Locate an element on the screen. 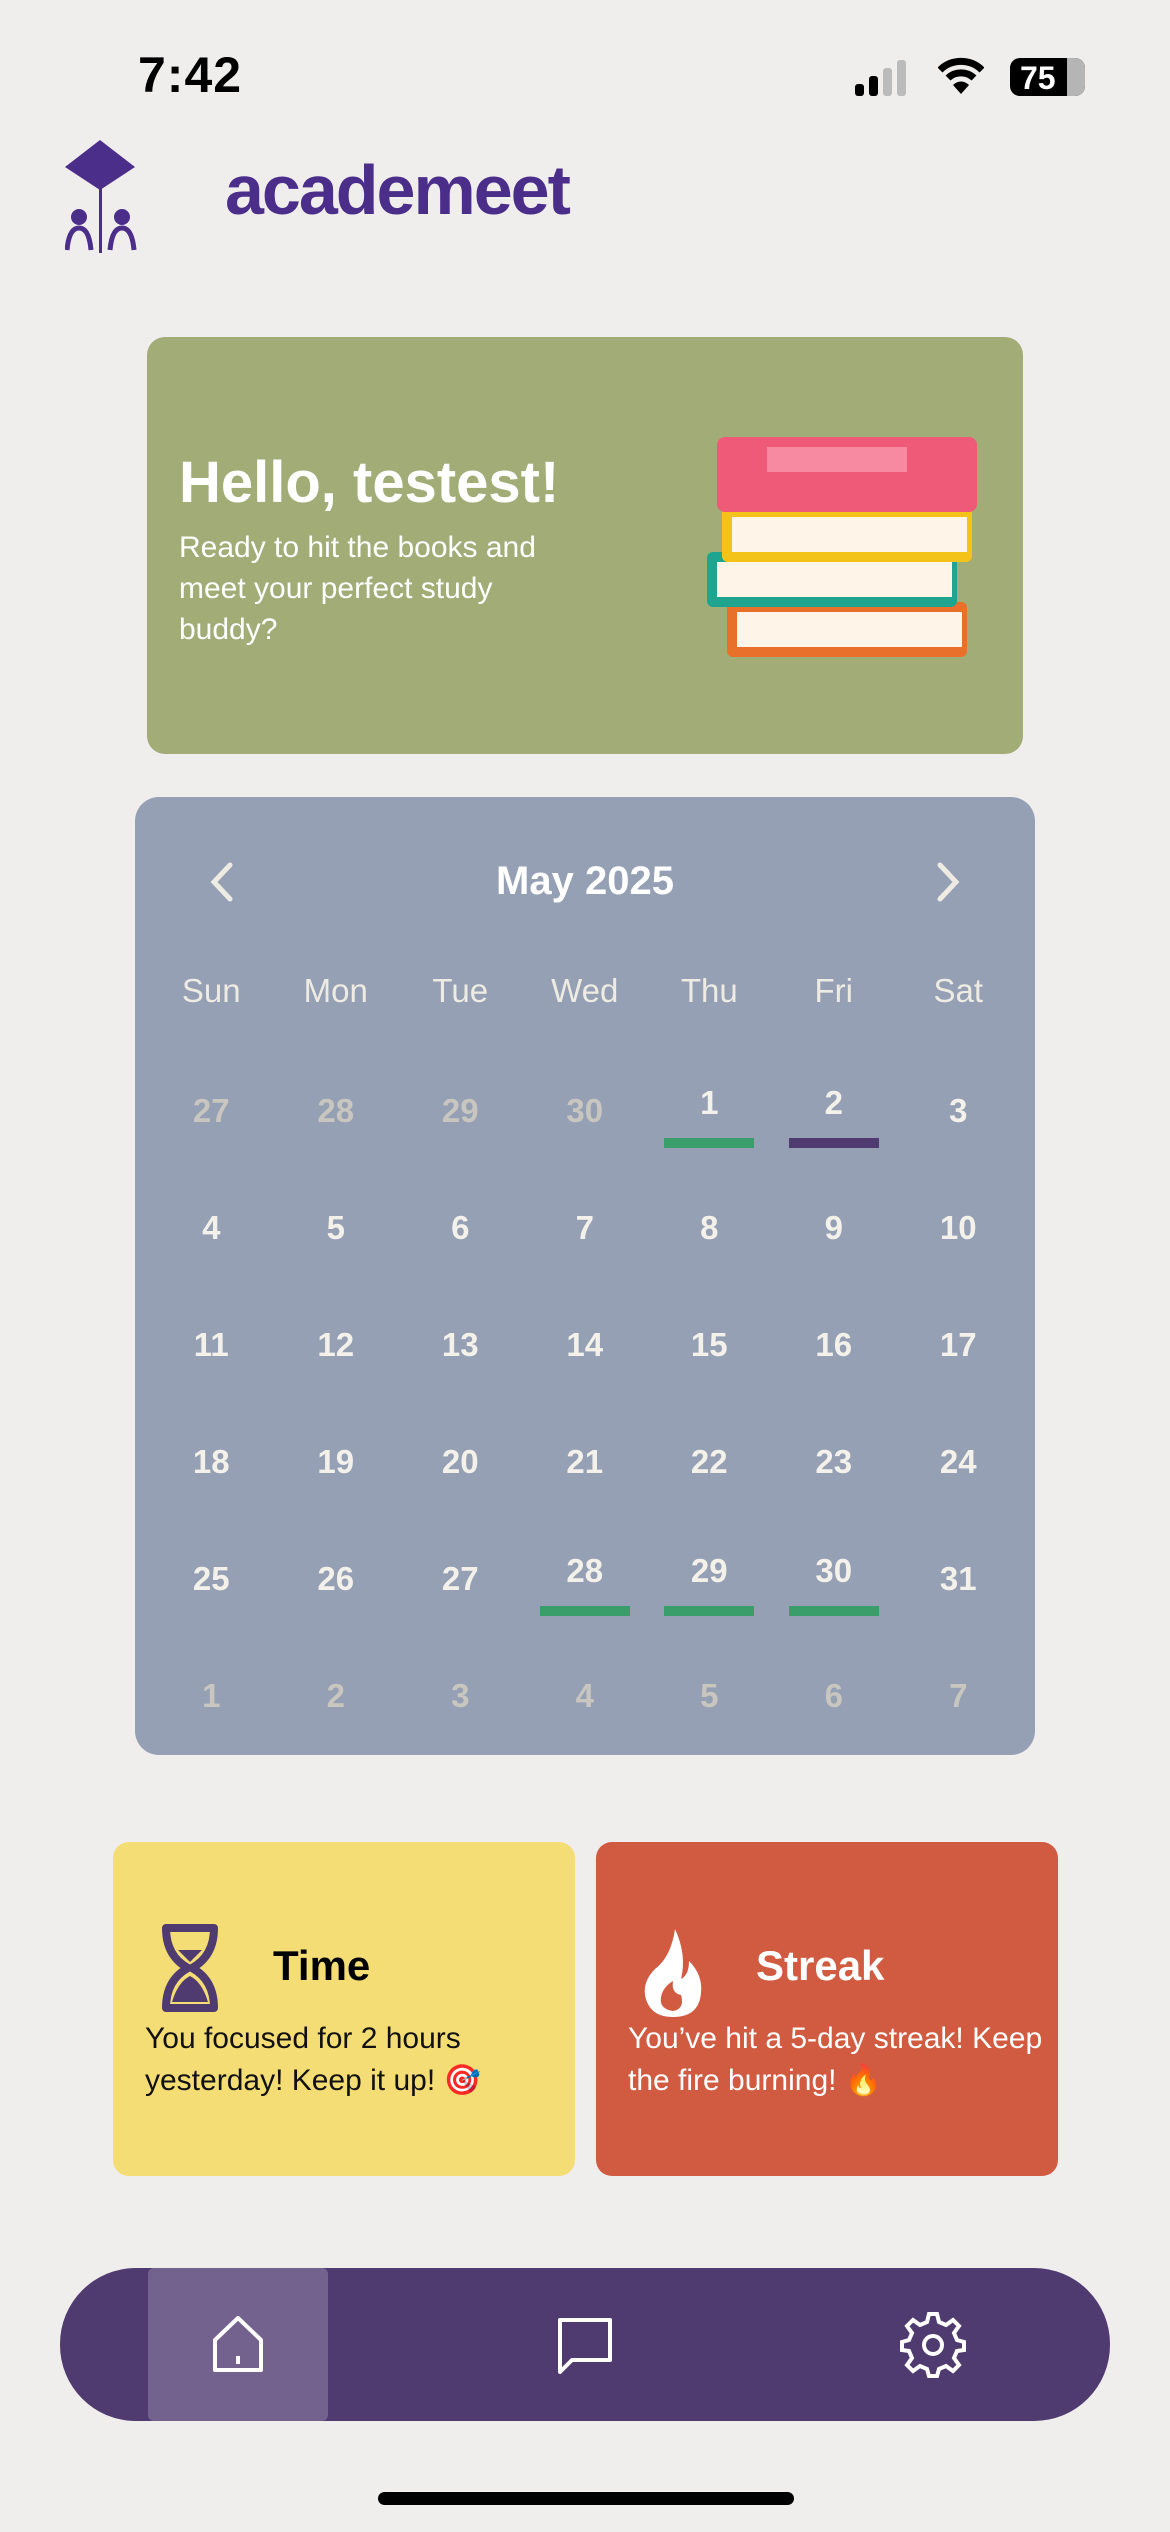  calendar-day: 14 is located at coordinates (585, 1346).